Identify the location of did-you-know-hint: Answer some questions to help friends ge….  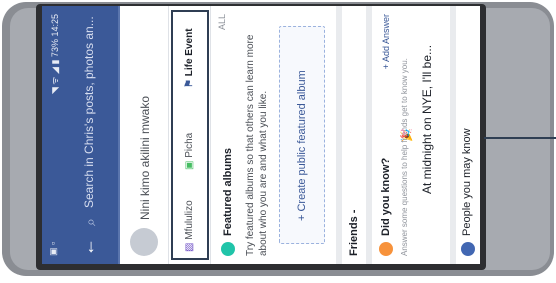
(404, 157).